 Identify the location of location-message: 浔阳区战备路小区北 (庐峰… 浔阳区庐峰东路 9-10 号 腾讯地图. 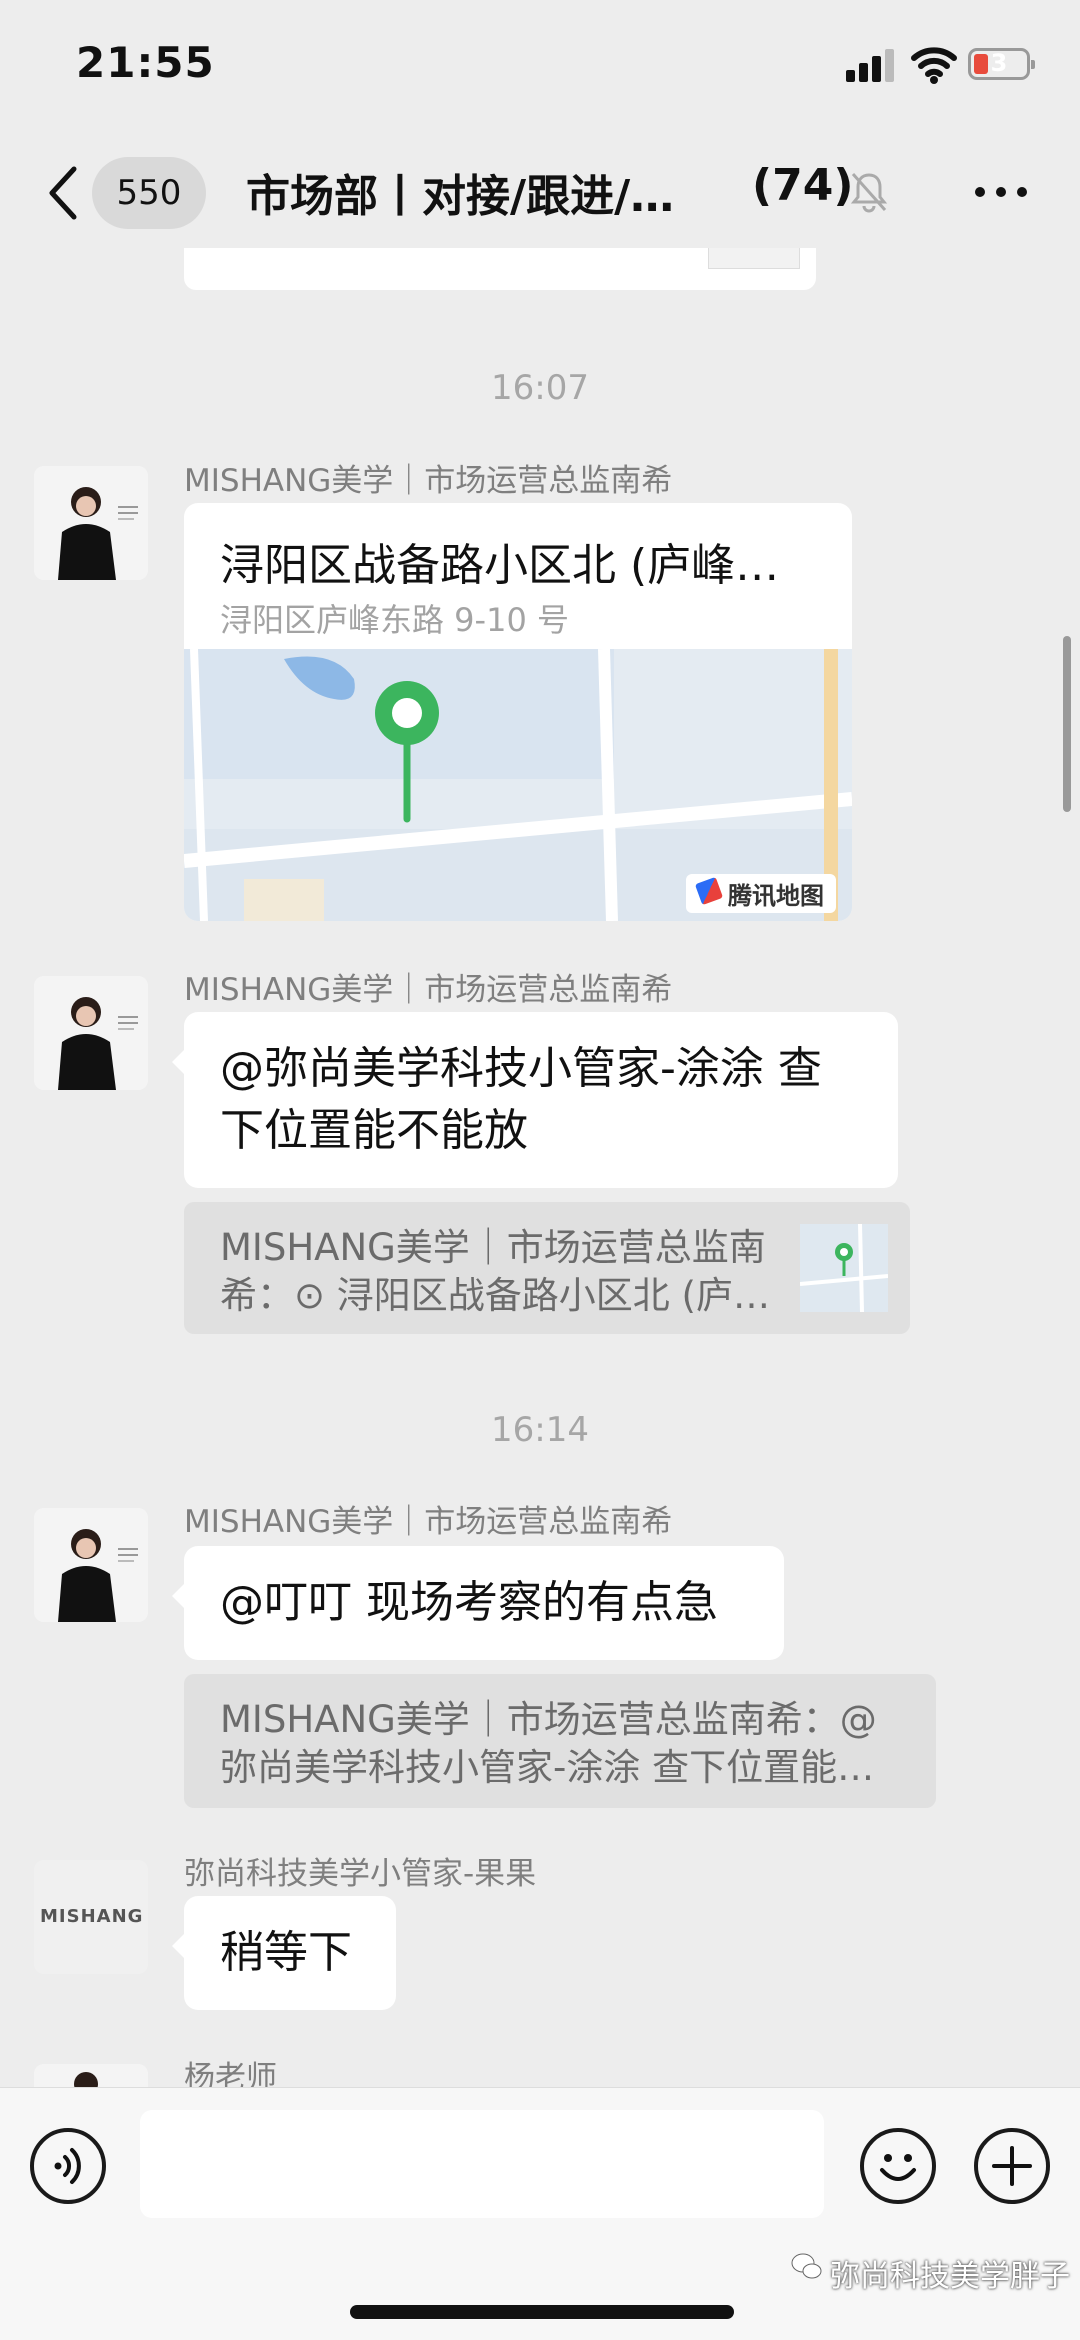
(518, 712).